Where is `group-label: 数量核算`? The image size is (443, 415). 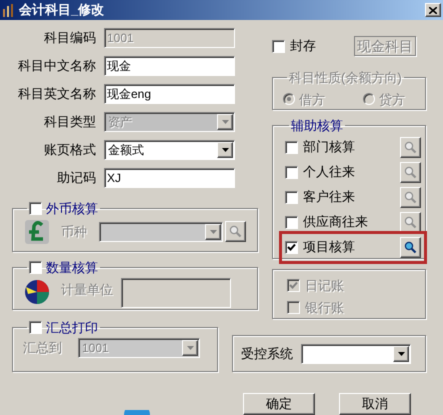 group-label: 数量核算 is located at coordinates (72, 268).